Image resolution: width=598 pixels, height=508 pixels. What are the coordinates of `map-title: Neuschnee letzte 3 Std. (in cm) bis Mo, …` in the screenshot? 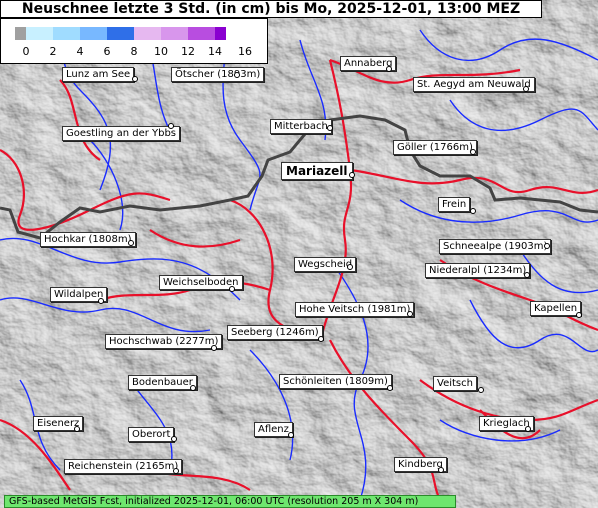 It's located at (271, 9).